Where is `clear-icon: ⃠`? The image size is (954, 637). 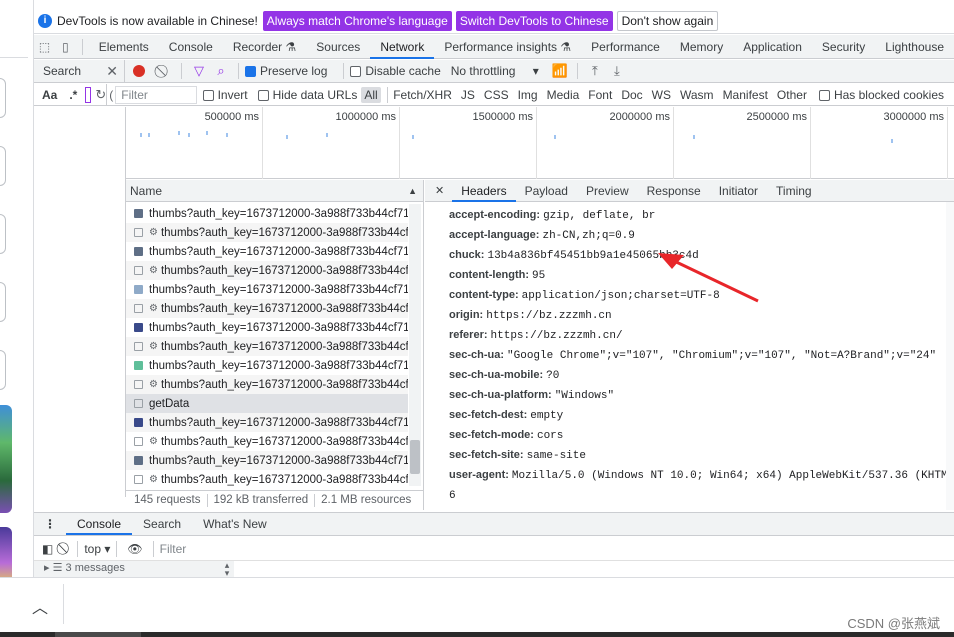
clear-icon: ⃠ is located at coordinates (164, 71).